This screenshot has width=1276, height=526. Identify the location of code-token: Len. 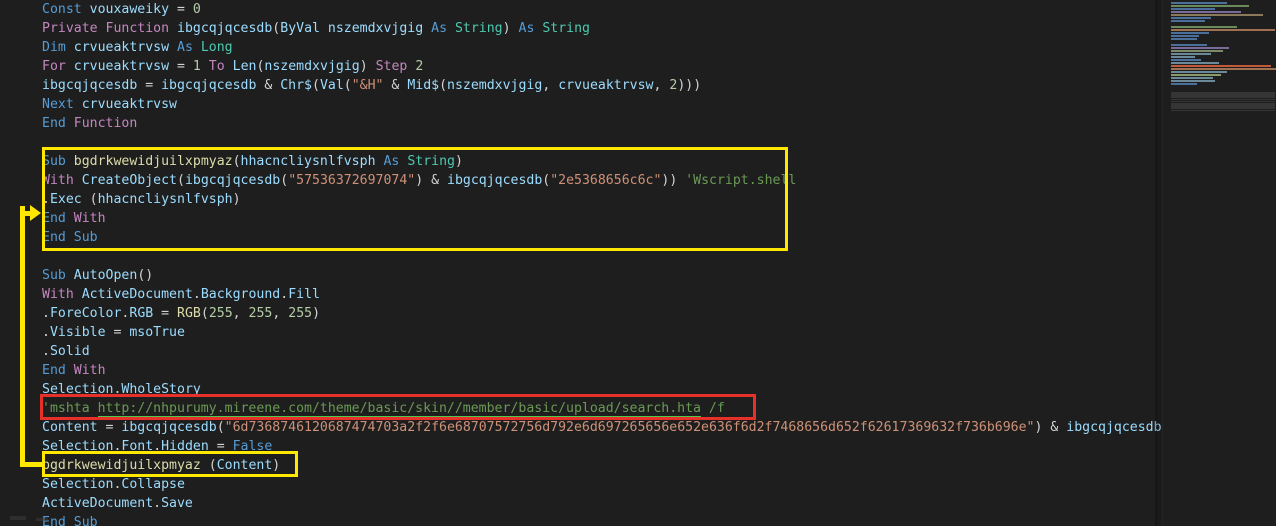
(244, 66).